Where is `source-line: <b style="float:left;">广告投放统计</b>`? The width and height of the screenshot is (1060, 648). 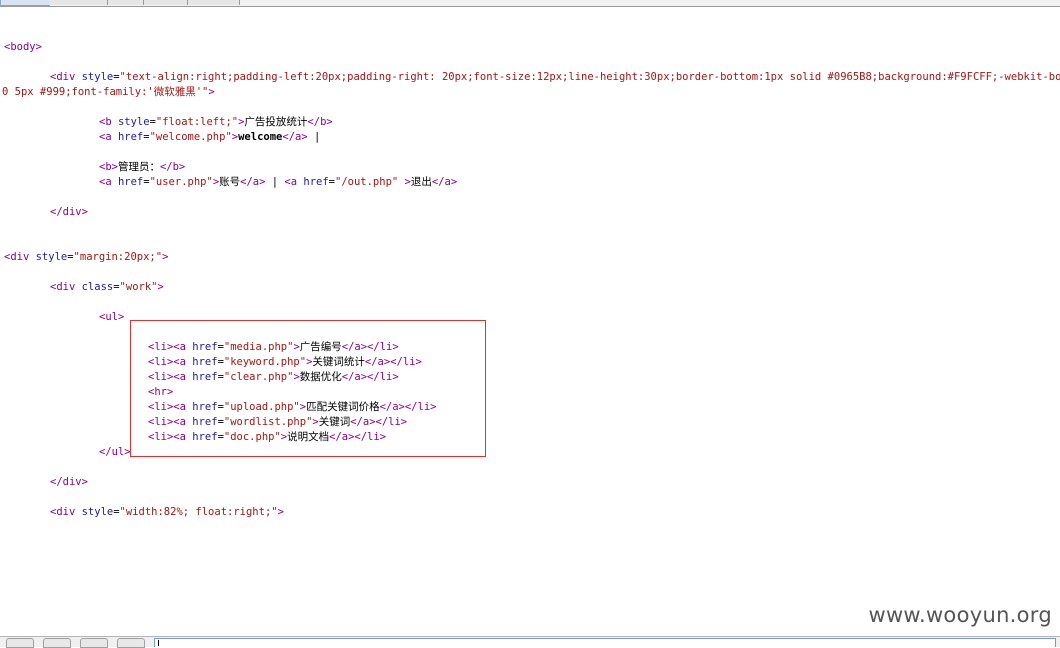
source-line: <b style="float:left;">广告投放统计</b> is located at coordinates (216, 122).